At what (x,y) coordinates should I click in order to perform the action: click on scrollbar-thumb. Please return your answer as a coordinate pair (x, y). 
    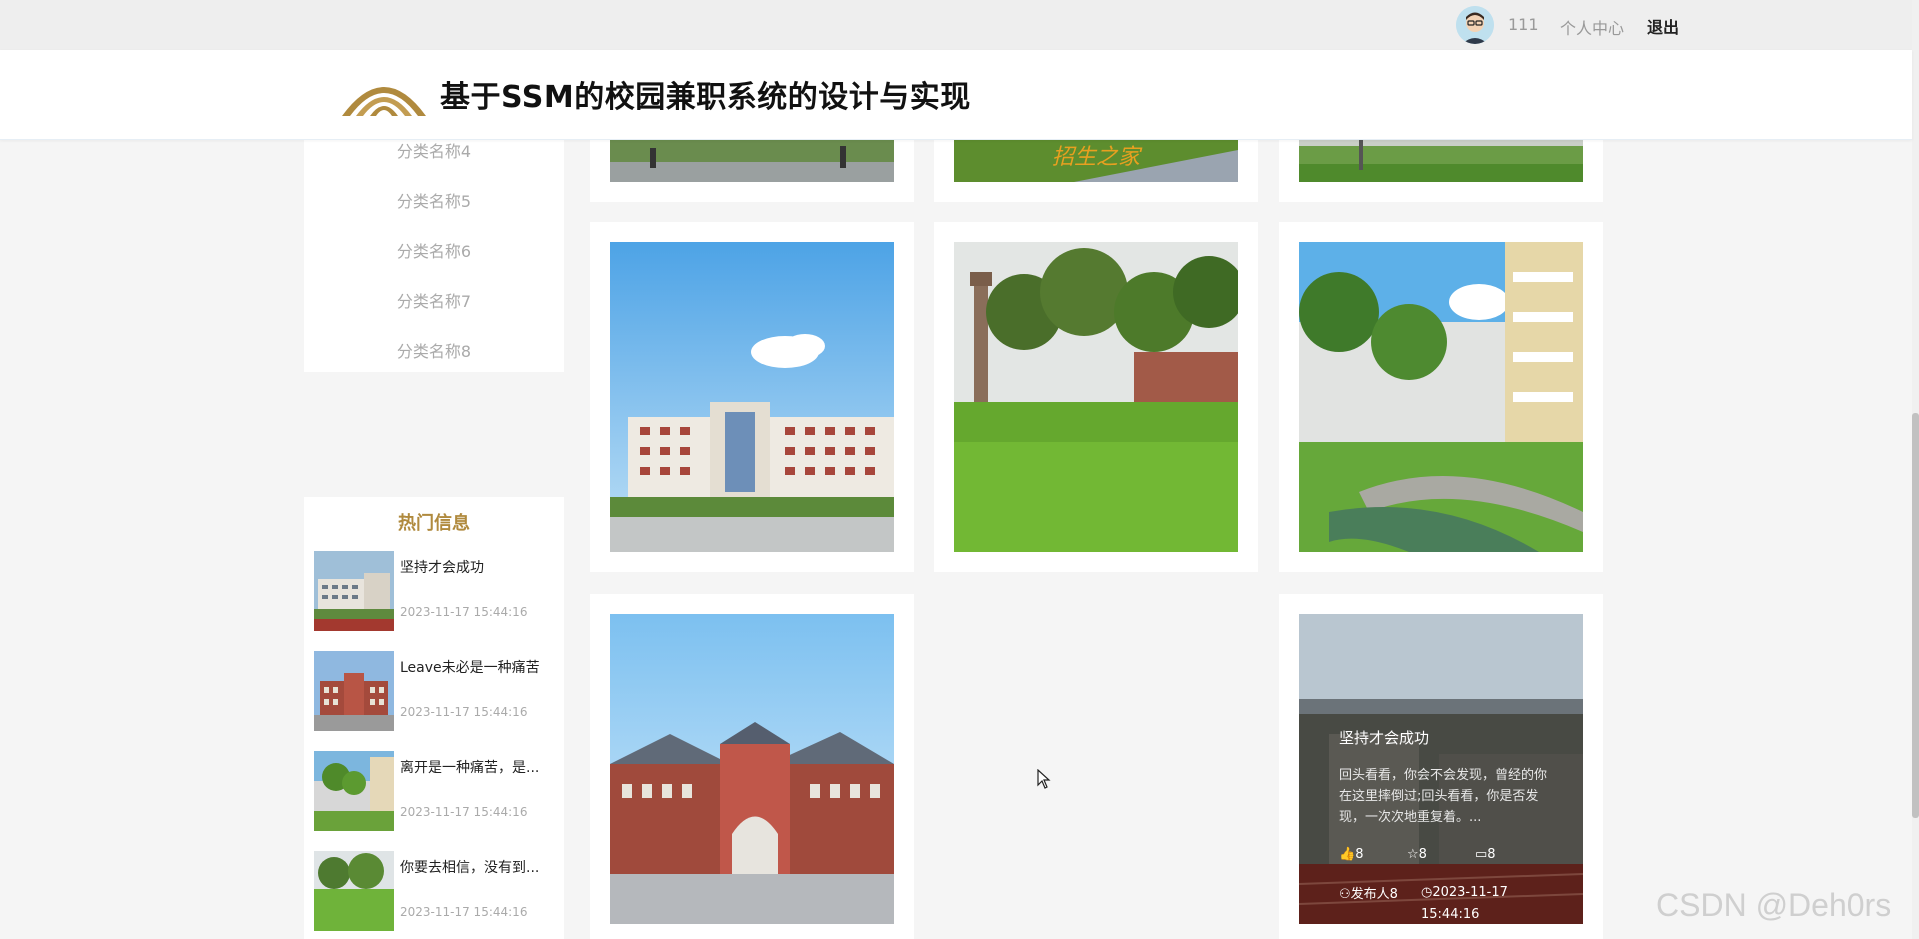
    Looking at the image, I should click on (1915, 615).